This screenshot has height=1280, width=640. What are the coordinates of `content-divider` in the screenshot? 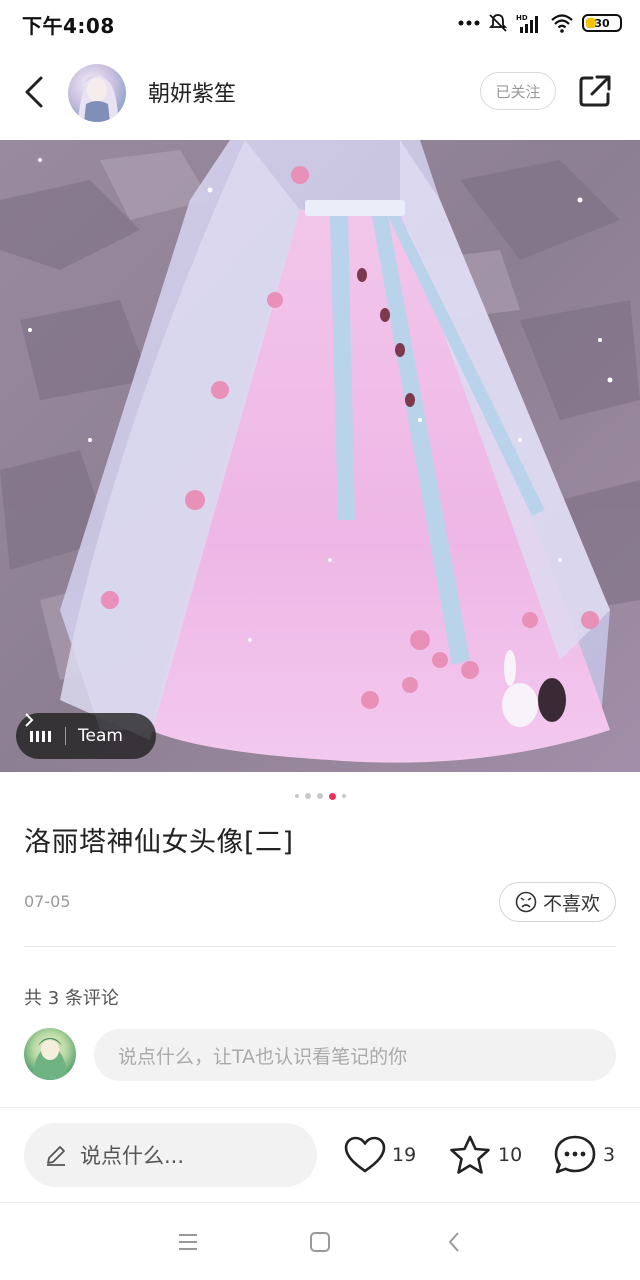 It's located at (320, 946).